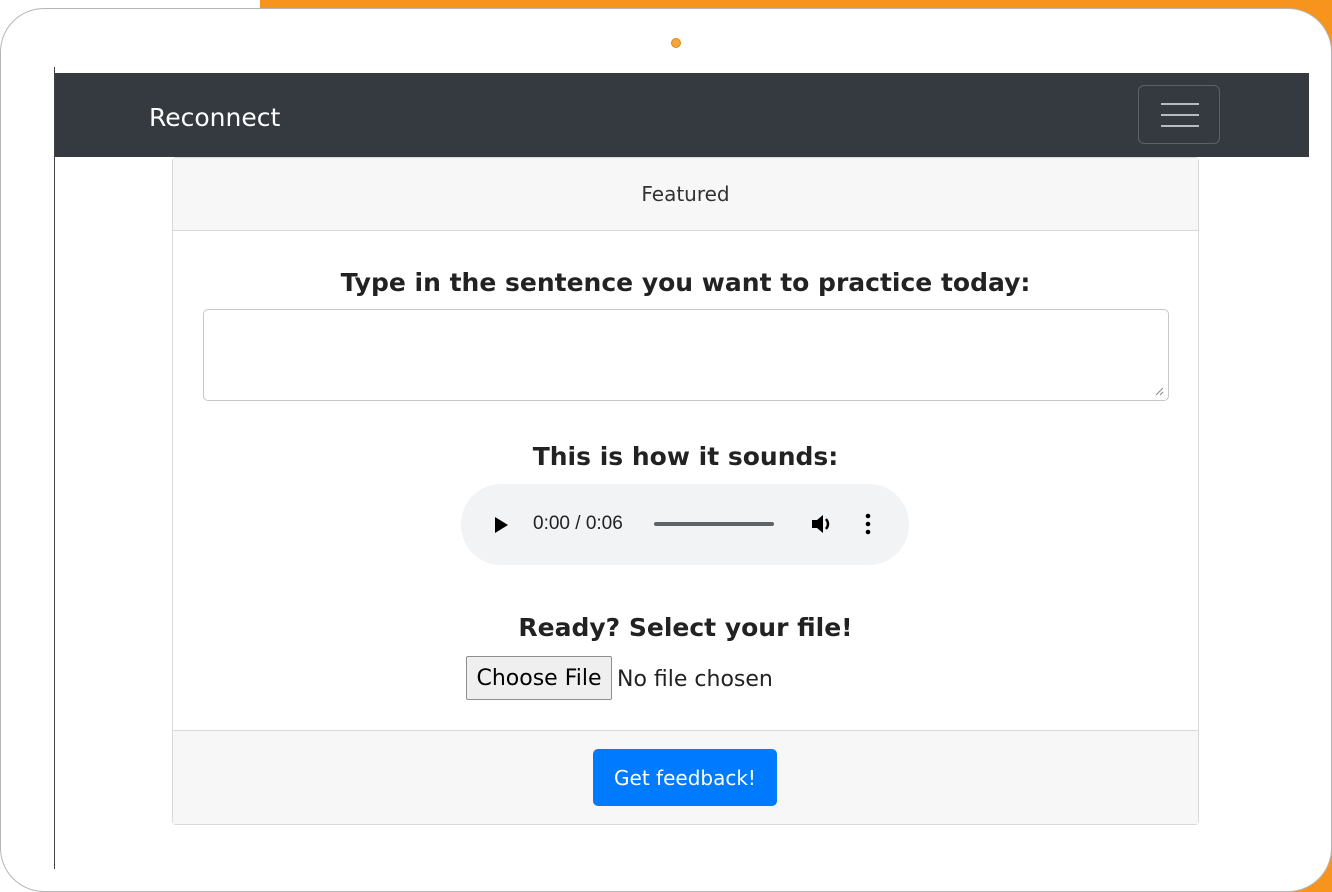 The image size is (1332, 892). I want to click on play-icon, so click(501, 525).